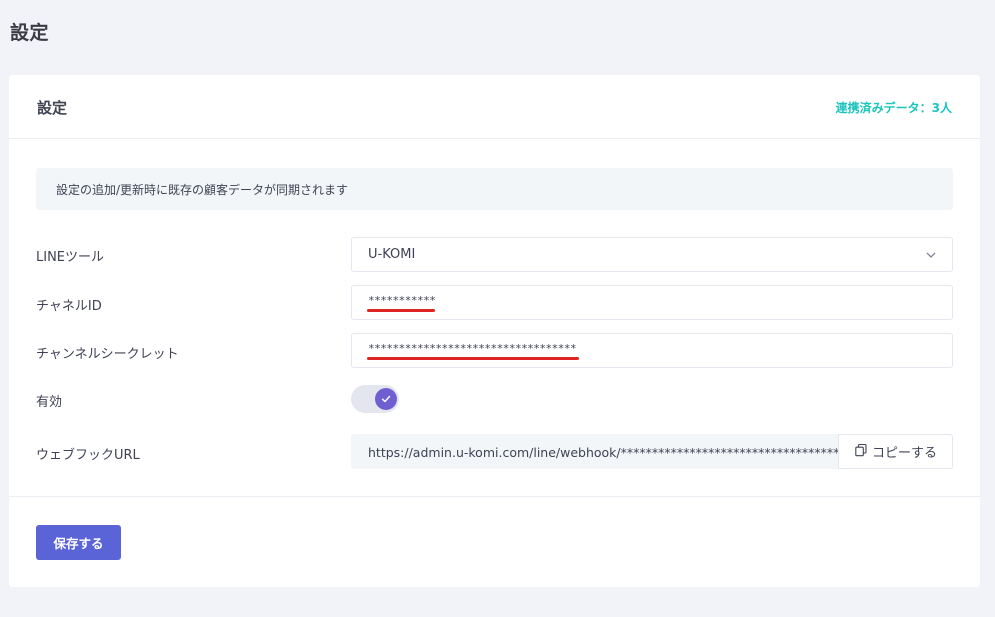 Image resolution: width=995 pixels, height=617 pixels. Describe the element at coordinates (652, 350) in the screenshot. I see `channel-secret-input: **********************************` at that location.